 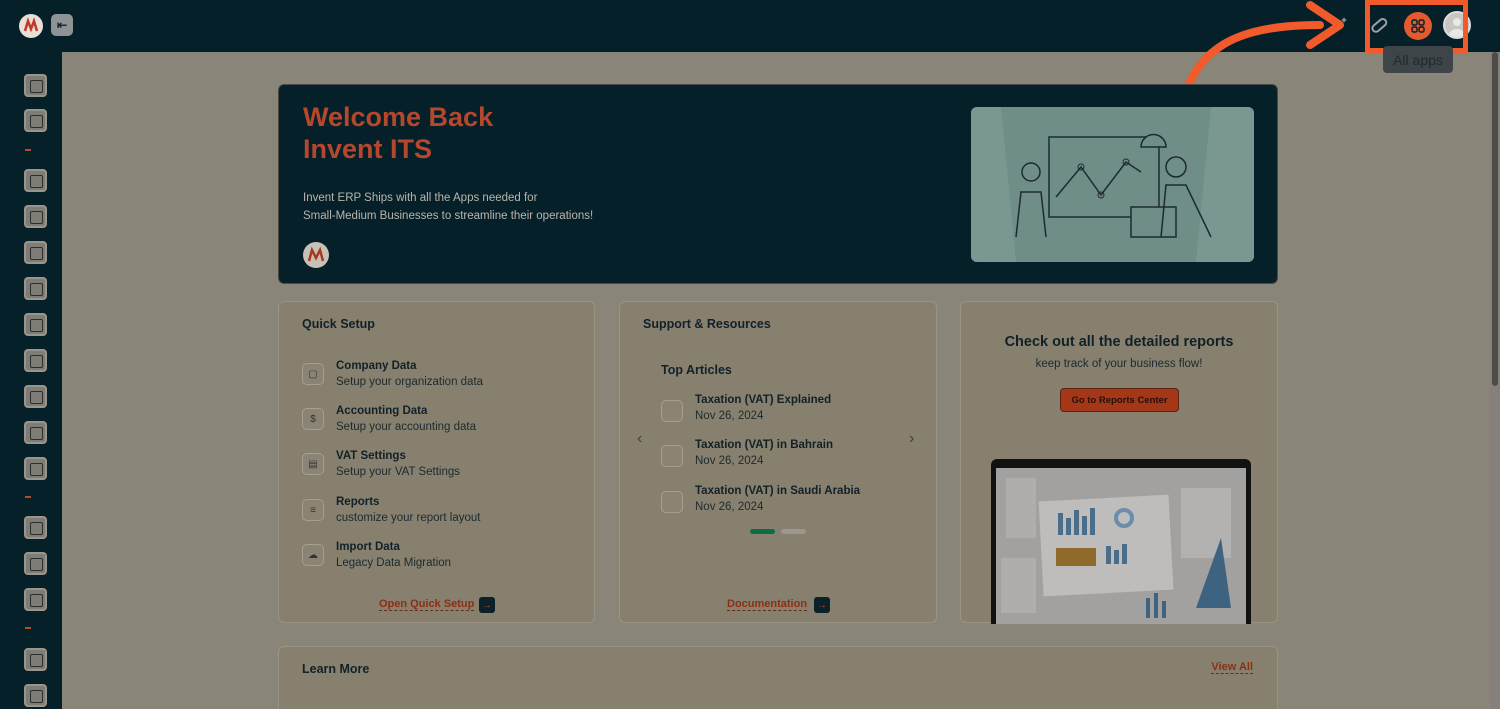 What do you see at coordinates (778, 491) in the screenshot?
I see `article-title: Taxation (VAT) in Saudi Arabia` at bounding box center [778, 491].